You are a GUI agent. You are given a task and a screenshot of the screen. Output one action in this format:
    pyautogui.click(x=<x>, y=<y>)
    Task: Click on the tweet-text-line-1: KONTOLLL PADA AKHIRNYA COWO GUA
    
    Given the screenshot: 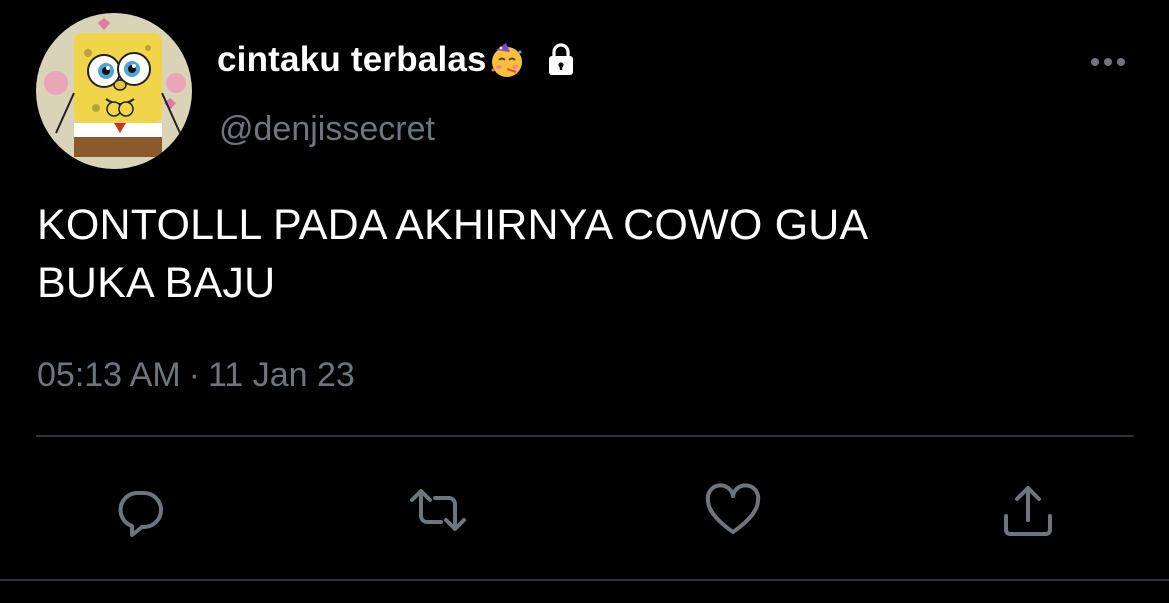 What is the action you would take?
    pyautogui.click(x=453, y=225)
    